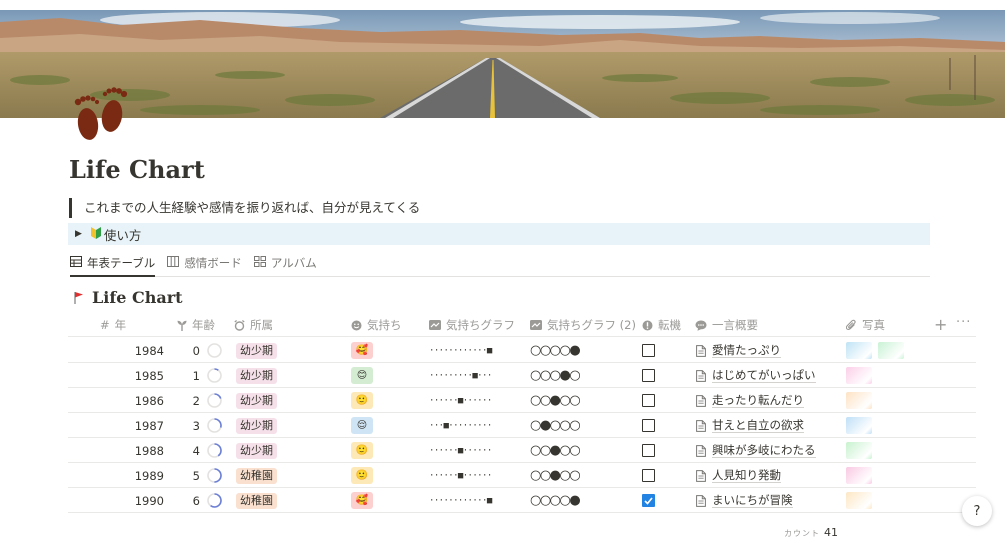  I want to click on mood-graph-2-cell: ○○○○●, so click(555, 350).